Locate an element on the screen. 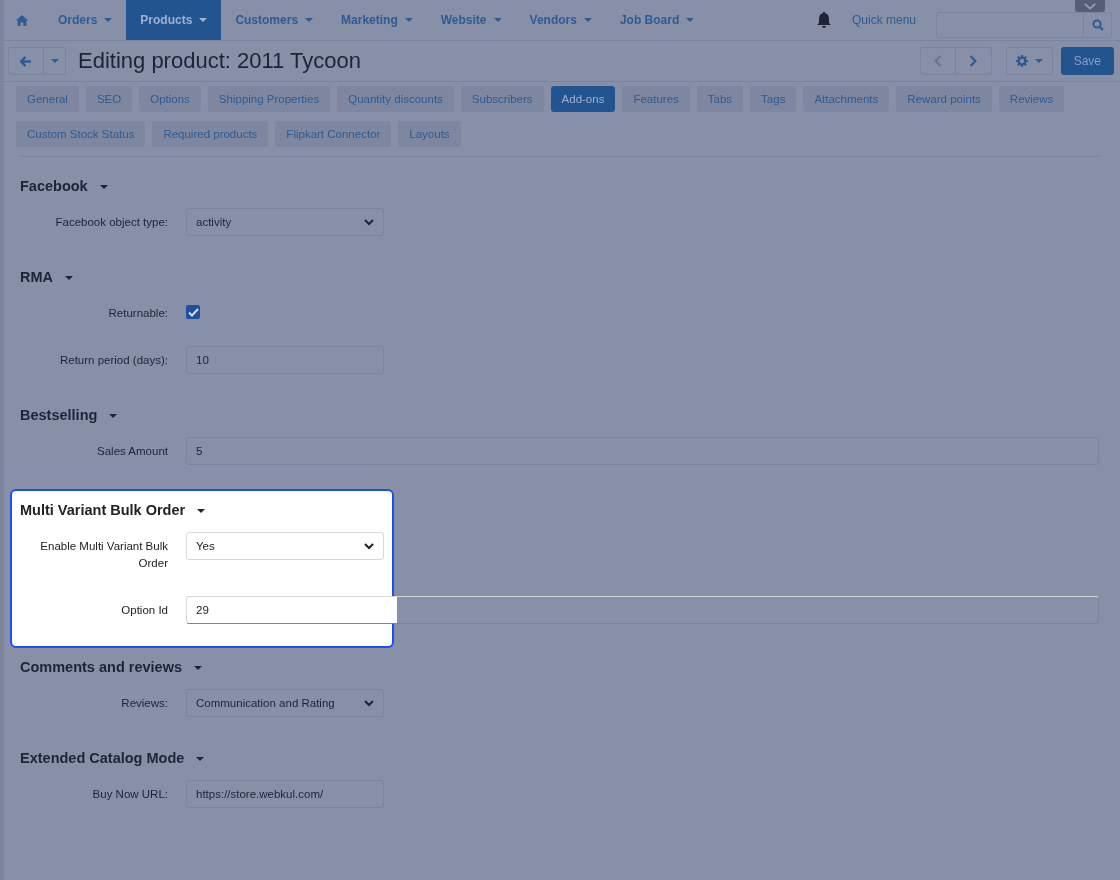 Image resolution: width=1120 pixels, height=880 pixels. search-field is located at coordinates (1010, 25).